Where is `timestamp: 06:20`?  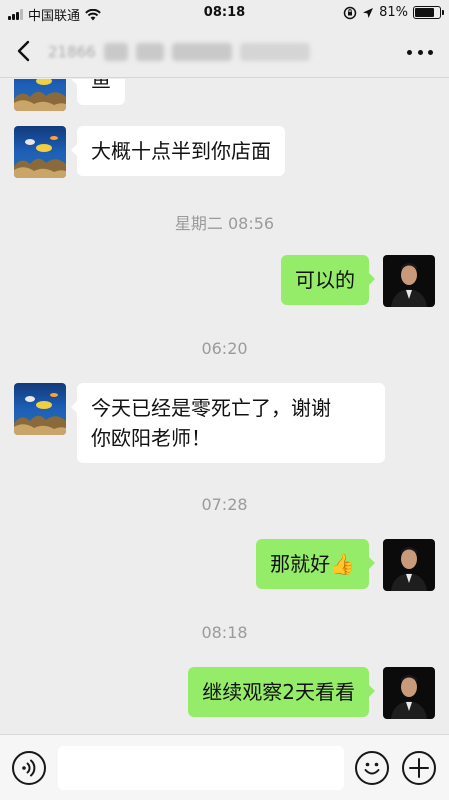 timestamp: 06:20 is located at coordinates (224, 348).